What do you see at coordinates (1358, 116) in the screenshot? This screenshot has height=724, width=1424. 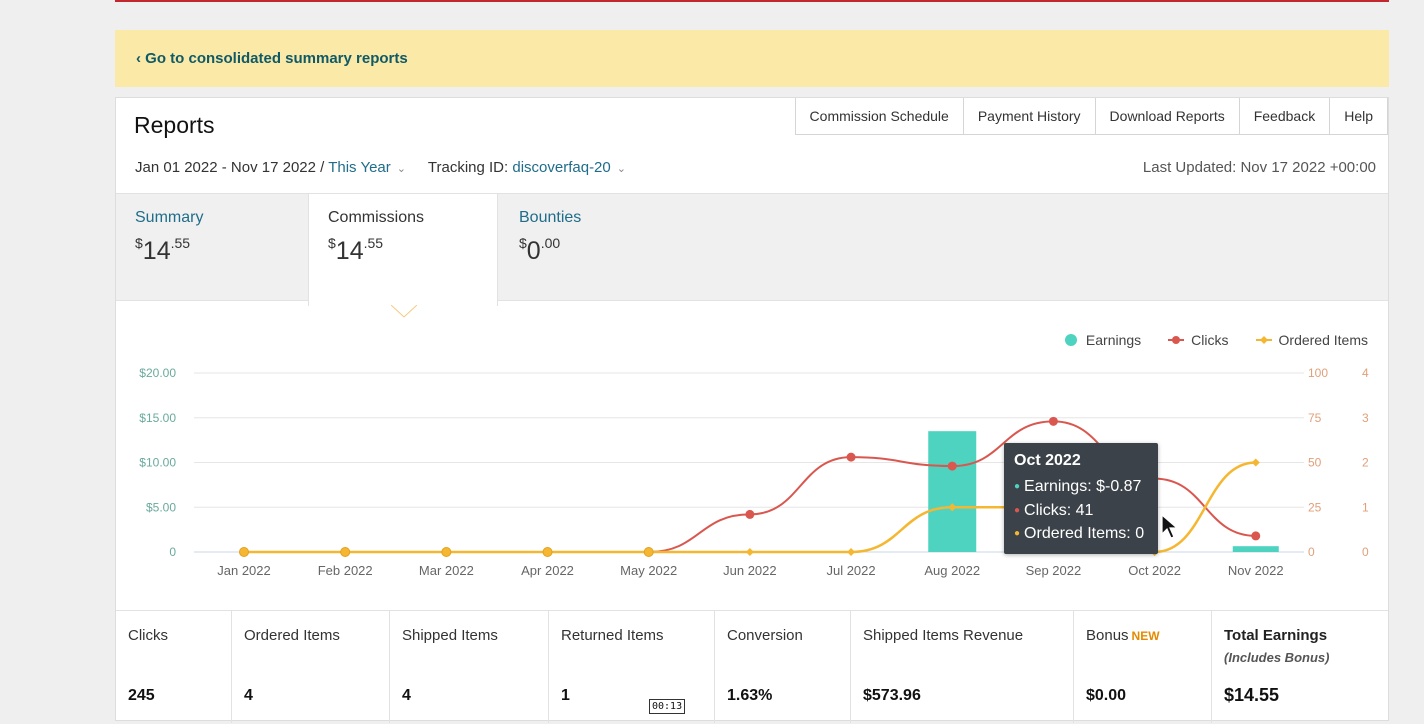 I see `help-button: Help` at bounding box center [1358, 116].